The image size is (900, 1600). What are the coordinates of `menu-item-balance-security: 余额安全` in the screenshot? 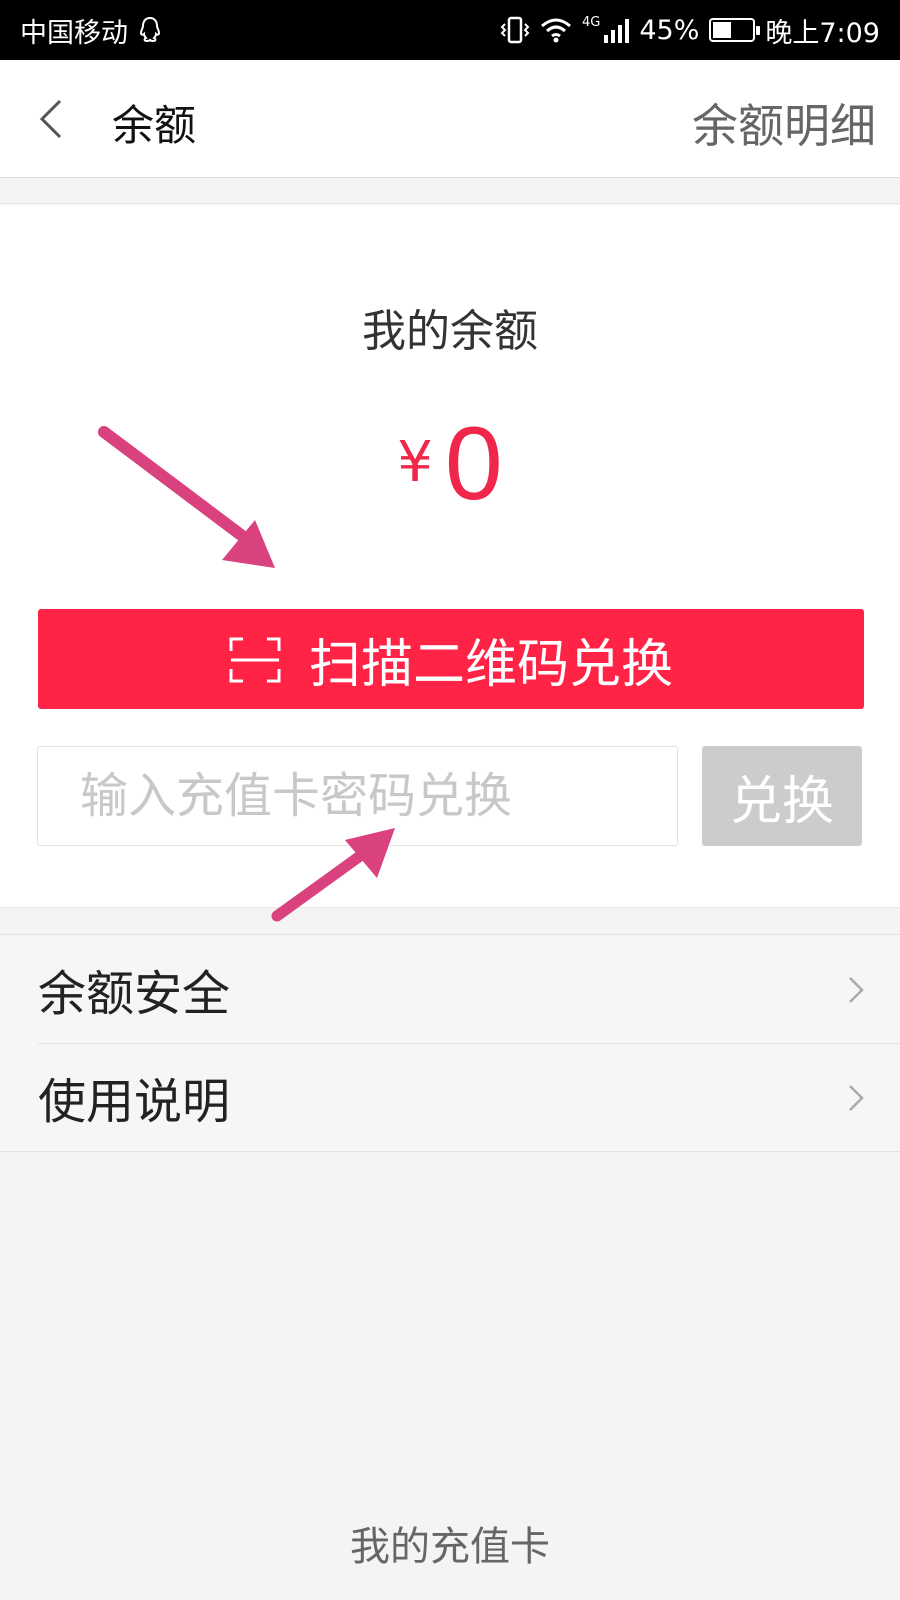 It's located at (450, 989).